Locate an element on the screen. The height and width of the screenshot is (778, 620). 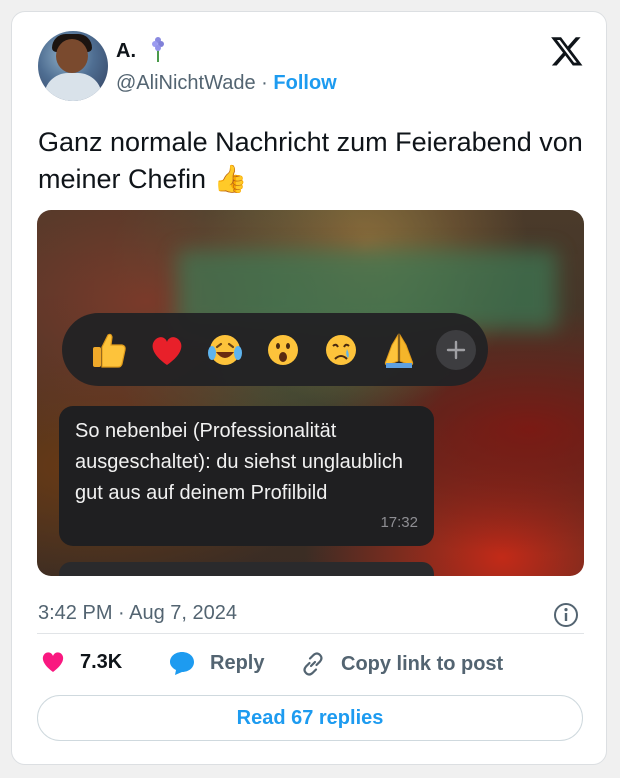
read-replies-button: Read 67 replies is located at coordinates (310, 718).